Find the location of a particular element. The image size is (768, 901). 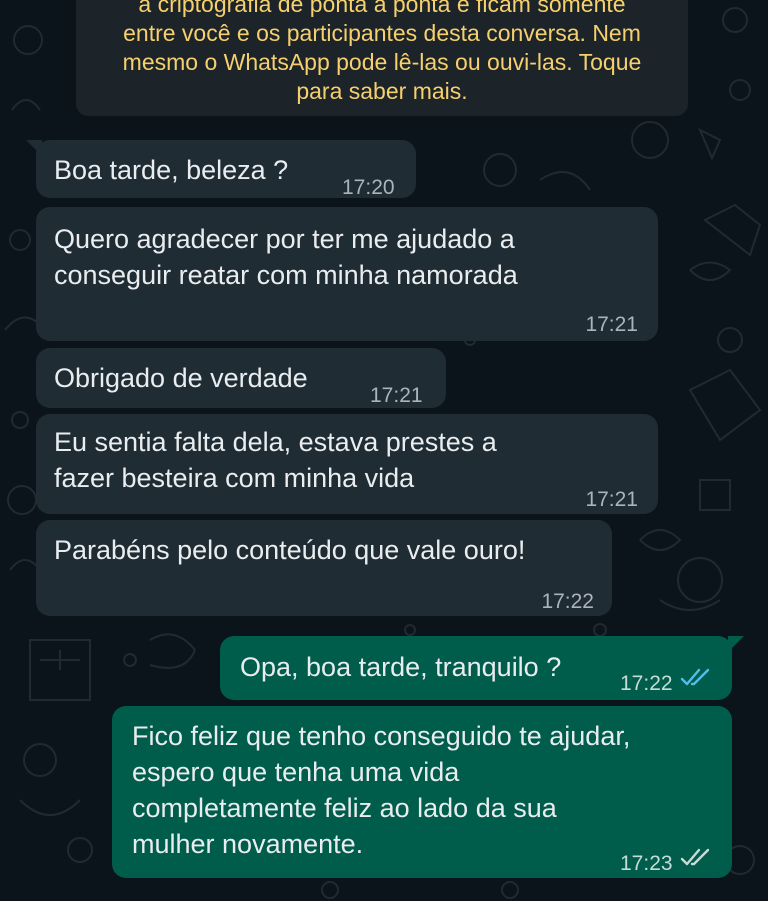

encryption-notice-line: para saber mais. is located at coordinates (382, 91).